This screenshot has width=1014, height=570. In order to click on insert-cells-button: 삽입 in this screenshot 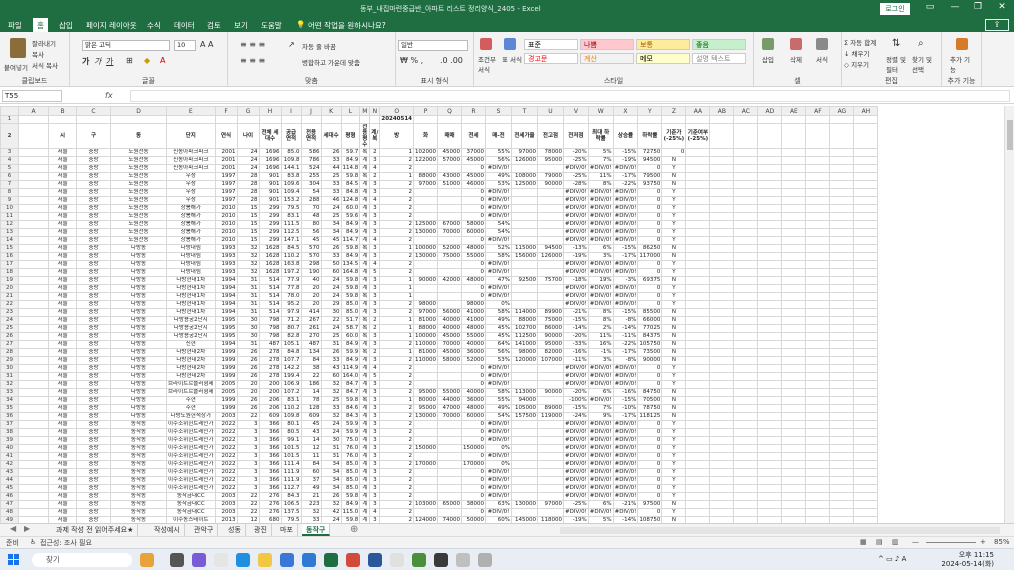, I will do `click(768, 59)`.